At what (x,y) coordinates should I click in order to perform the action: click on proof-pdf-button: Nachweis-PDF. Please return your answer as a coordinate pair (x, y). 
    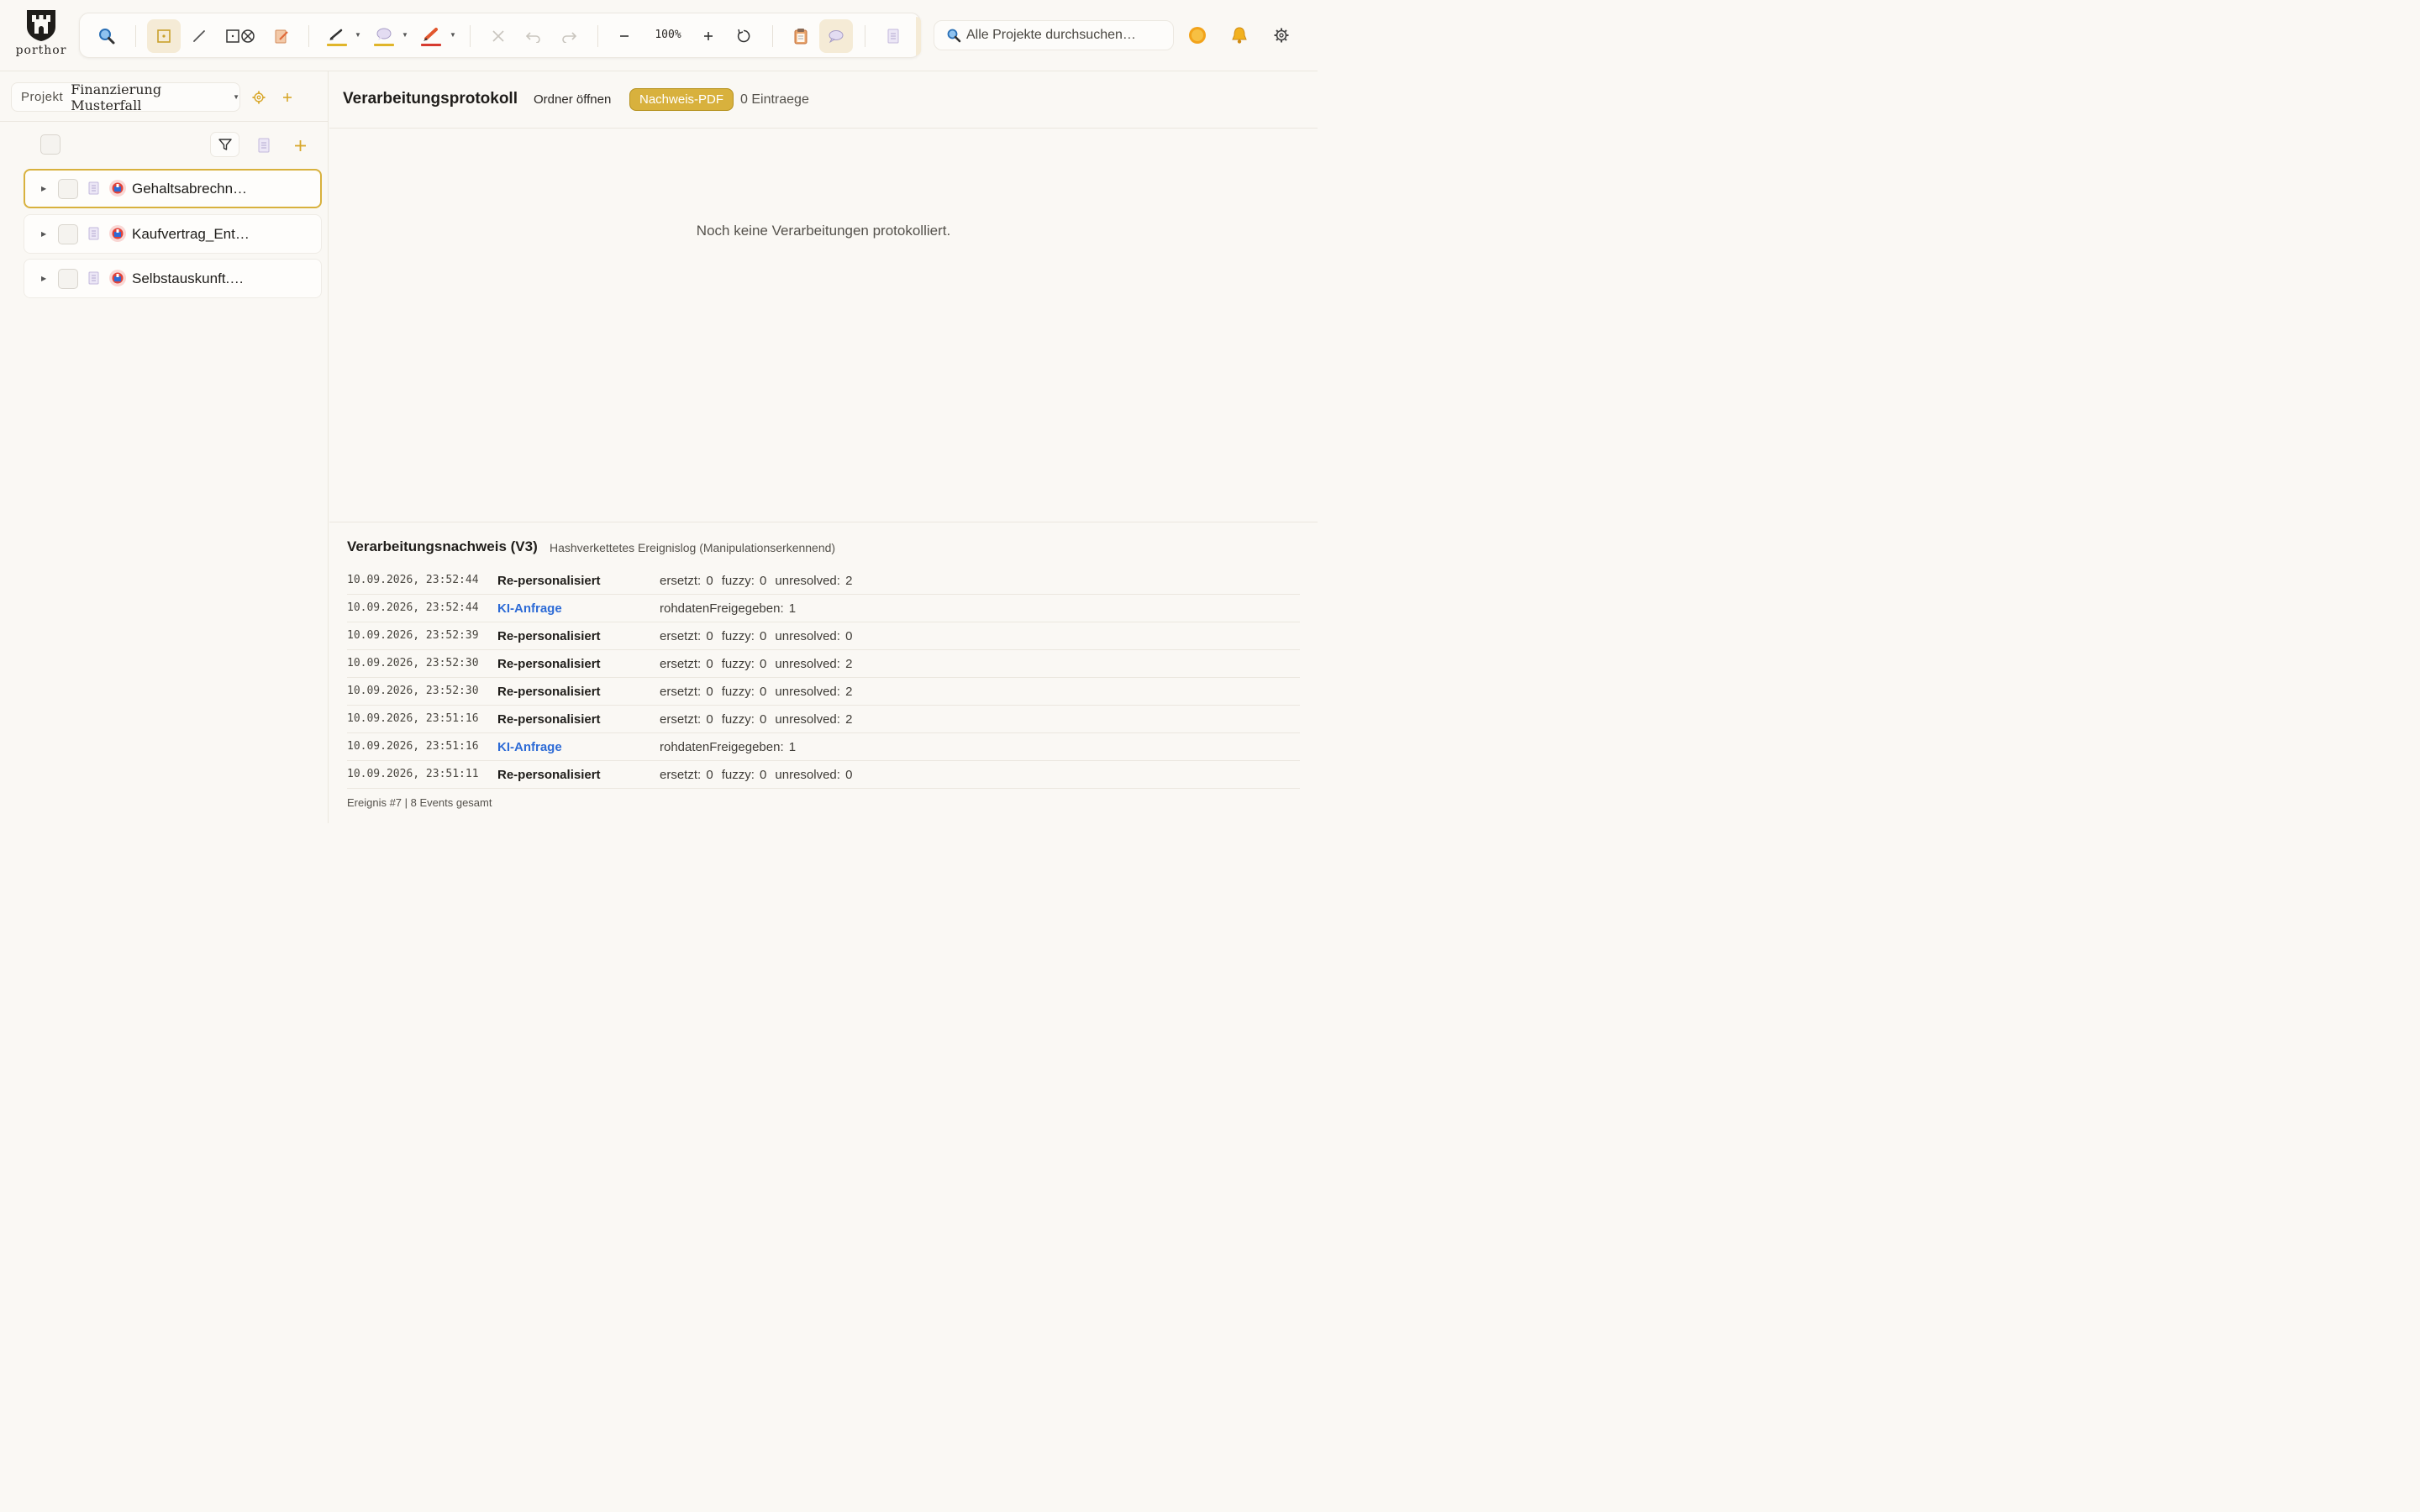
    Looking at the image, I should click on (681, 99).